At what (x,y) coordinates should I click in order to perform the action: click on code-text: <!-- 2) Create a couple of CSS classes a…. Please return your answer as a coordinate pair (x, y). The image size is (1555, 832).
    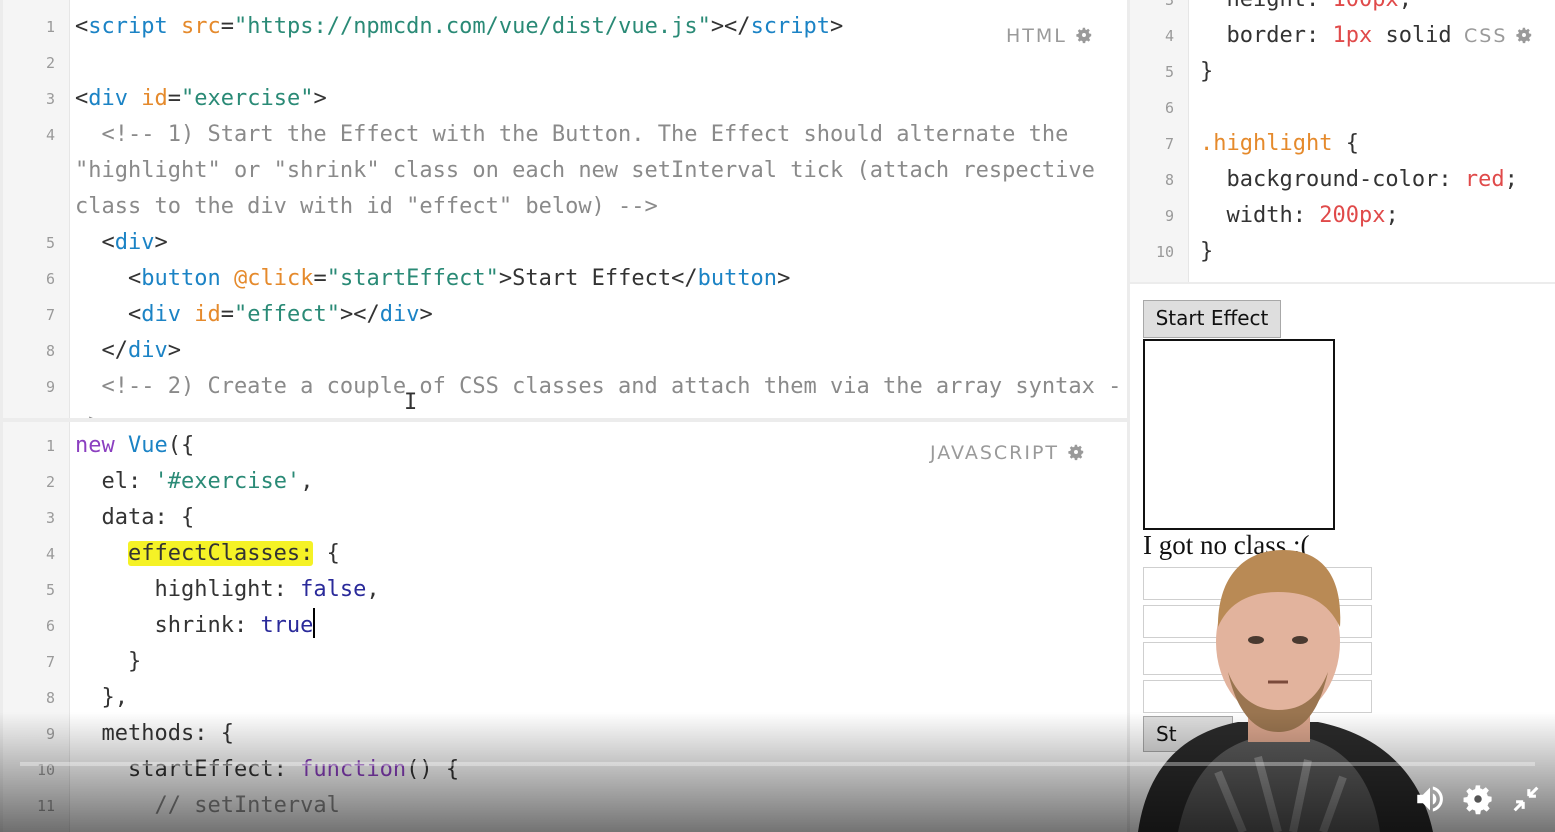
    Looking at the image, I should click on (598, 387).